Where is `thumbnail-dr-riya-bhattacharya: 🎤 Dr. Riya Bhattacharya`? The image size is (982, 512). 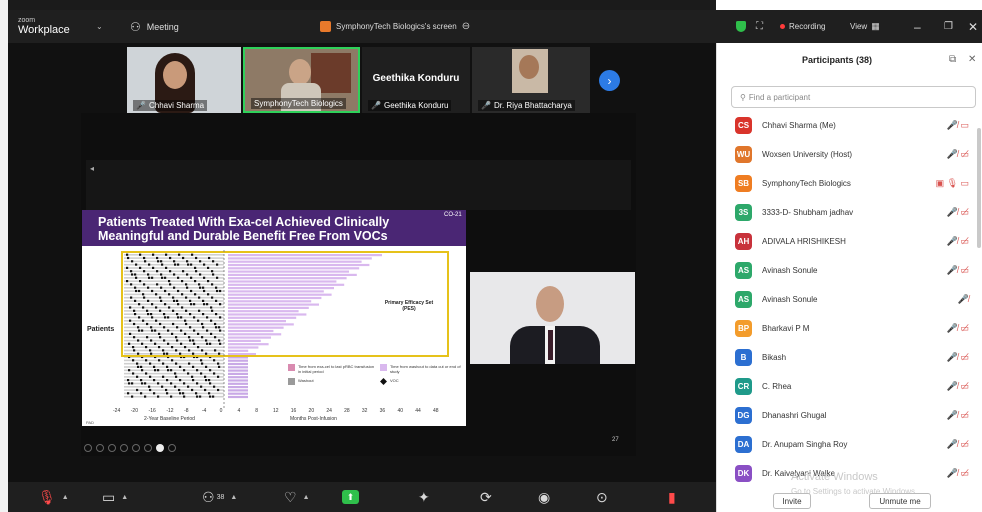
thumbnail-dr-riya-bhattacharya: 🎤 Dr. Riya Bhattacharya is located at coordinates (531, 80).